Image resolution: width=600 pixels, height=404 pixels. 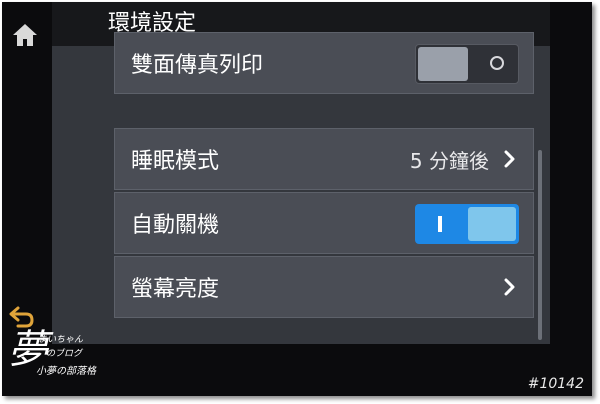 I want to click on watermark-line: のブログ, so click(x=64, y=354).